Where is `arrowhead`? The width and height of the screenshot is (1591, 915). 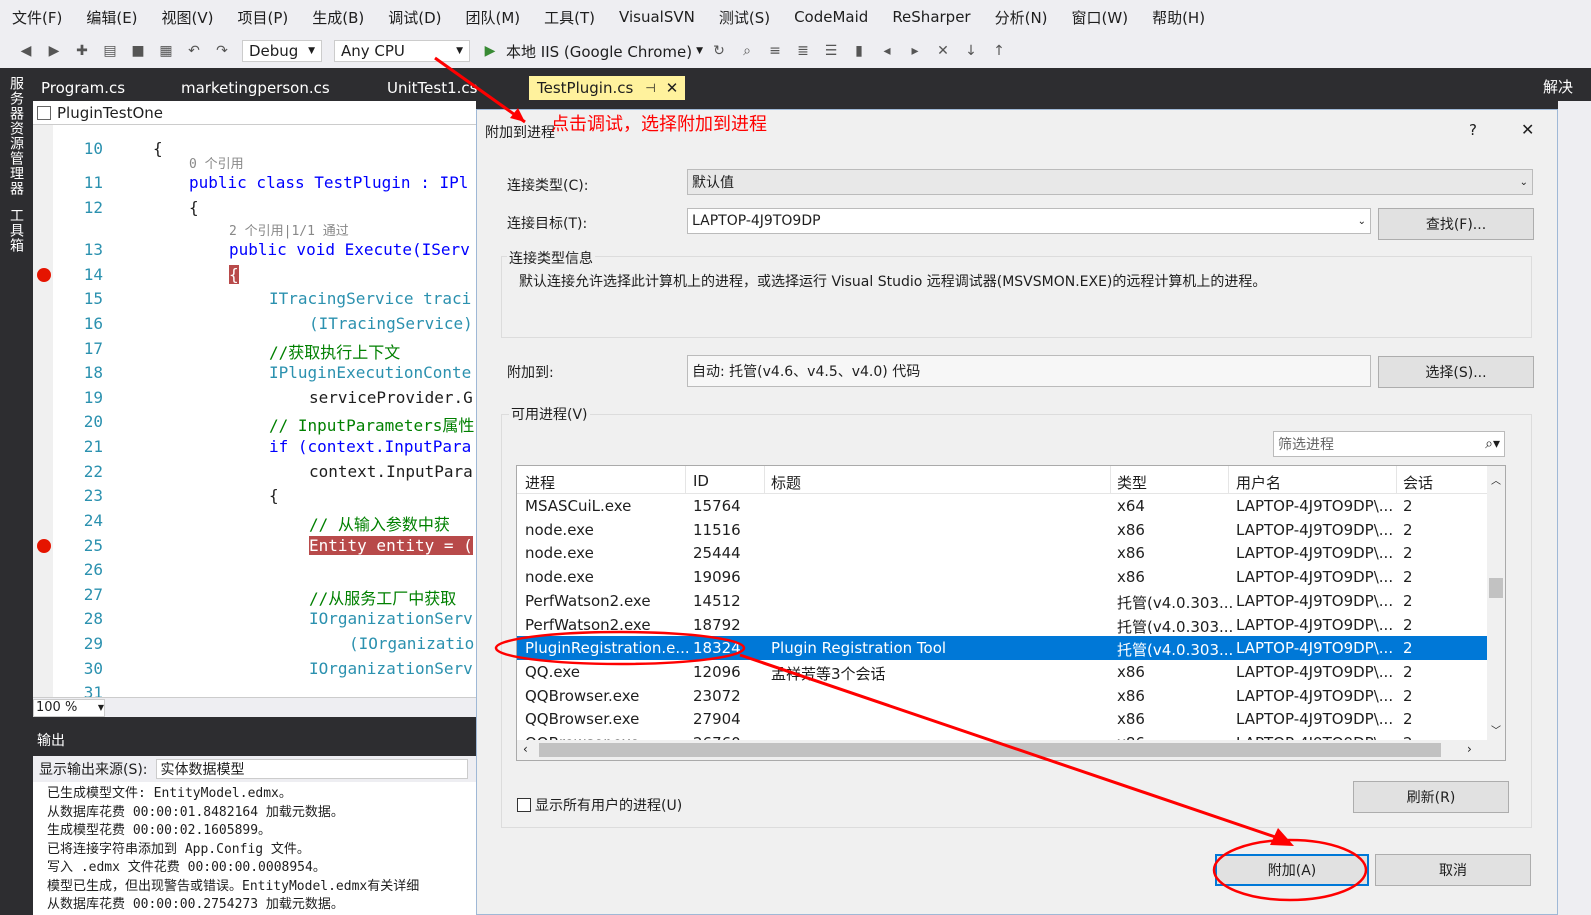 arrowhead is located at coordinates (517, 115).